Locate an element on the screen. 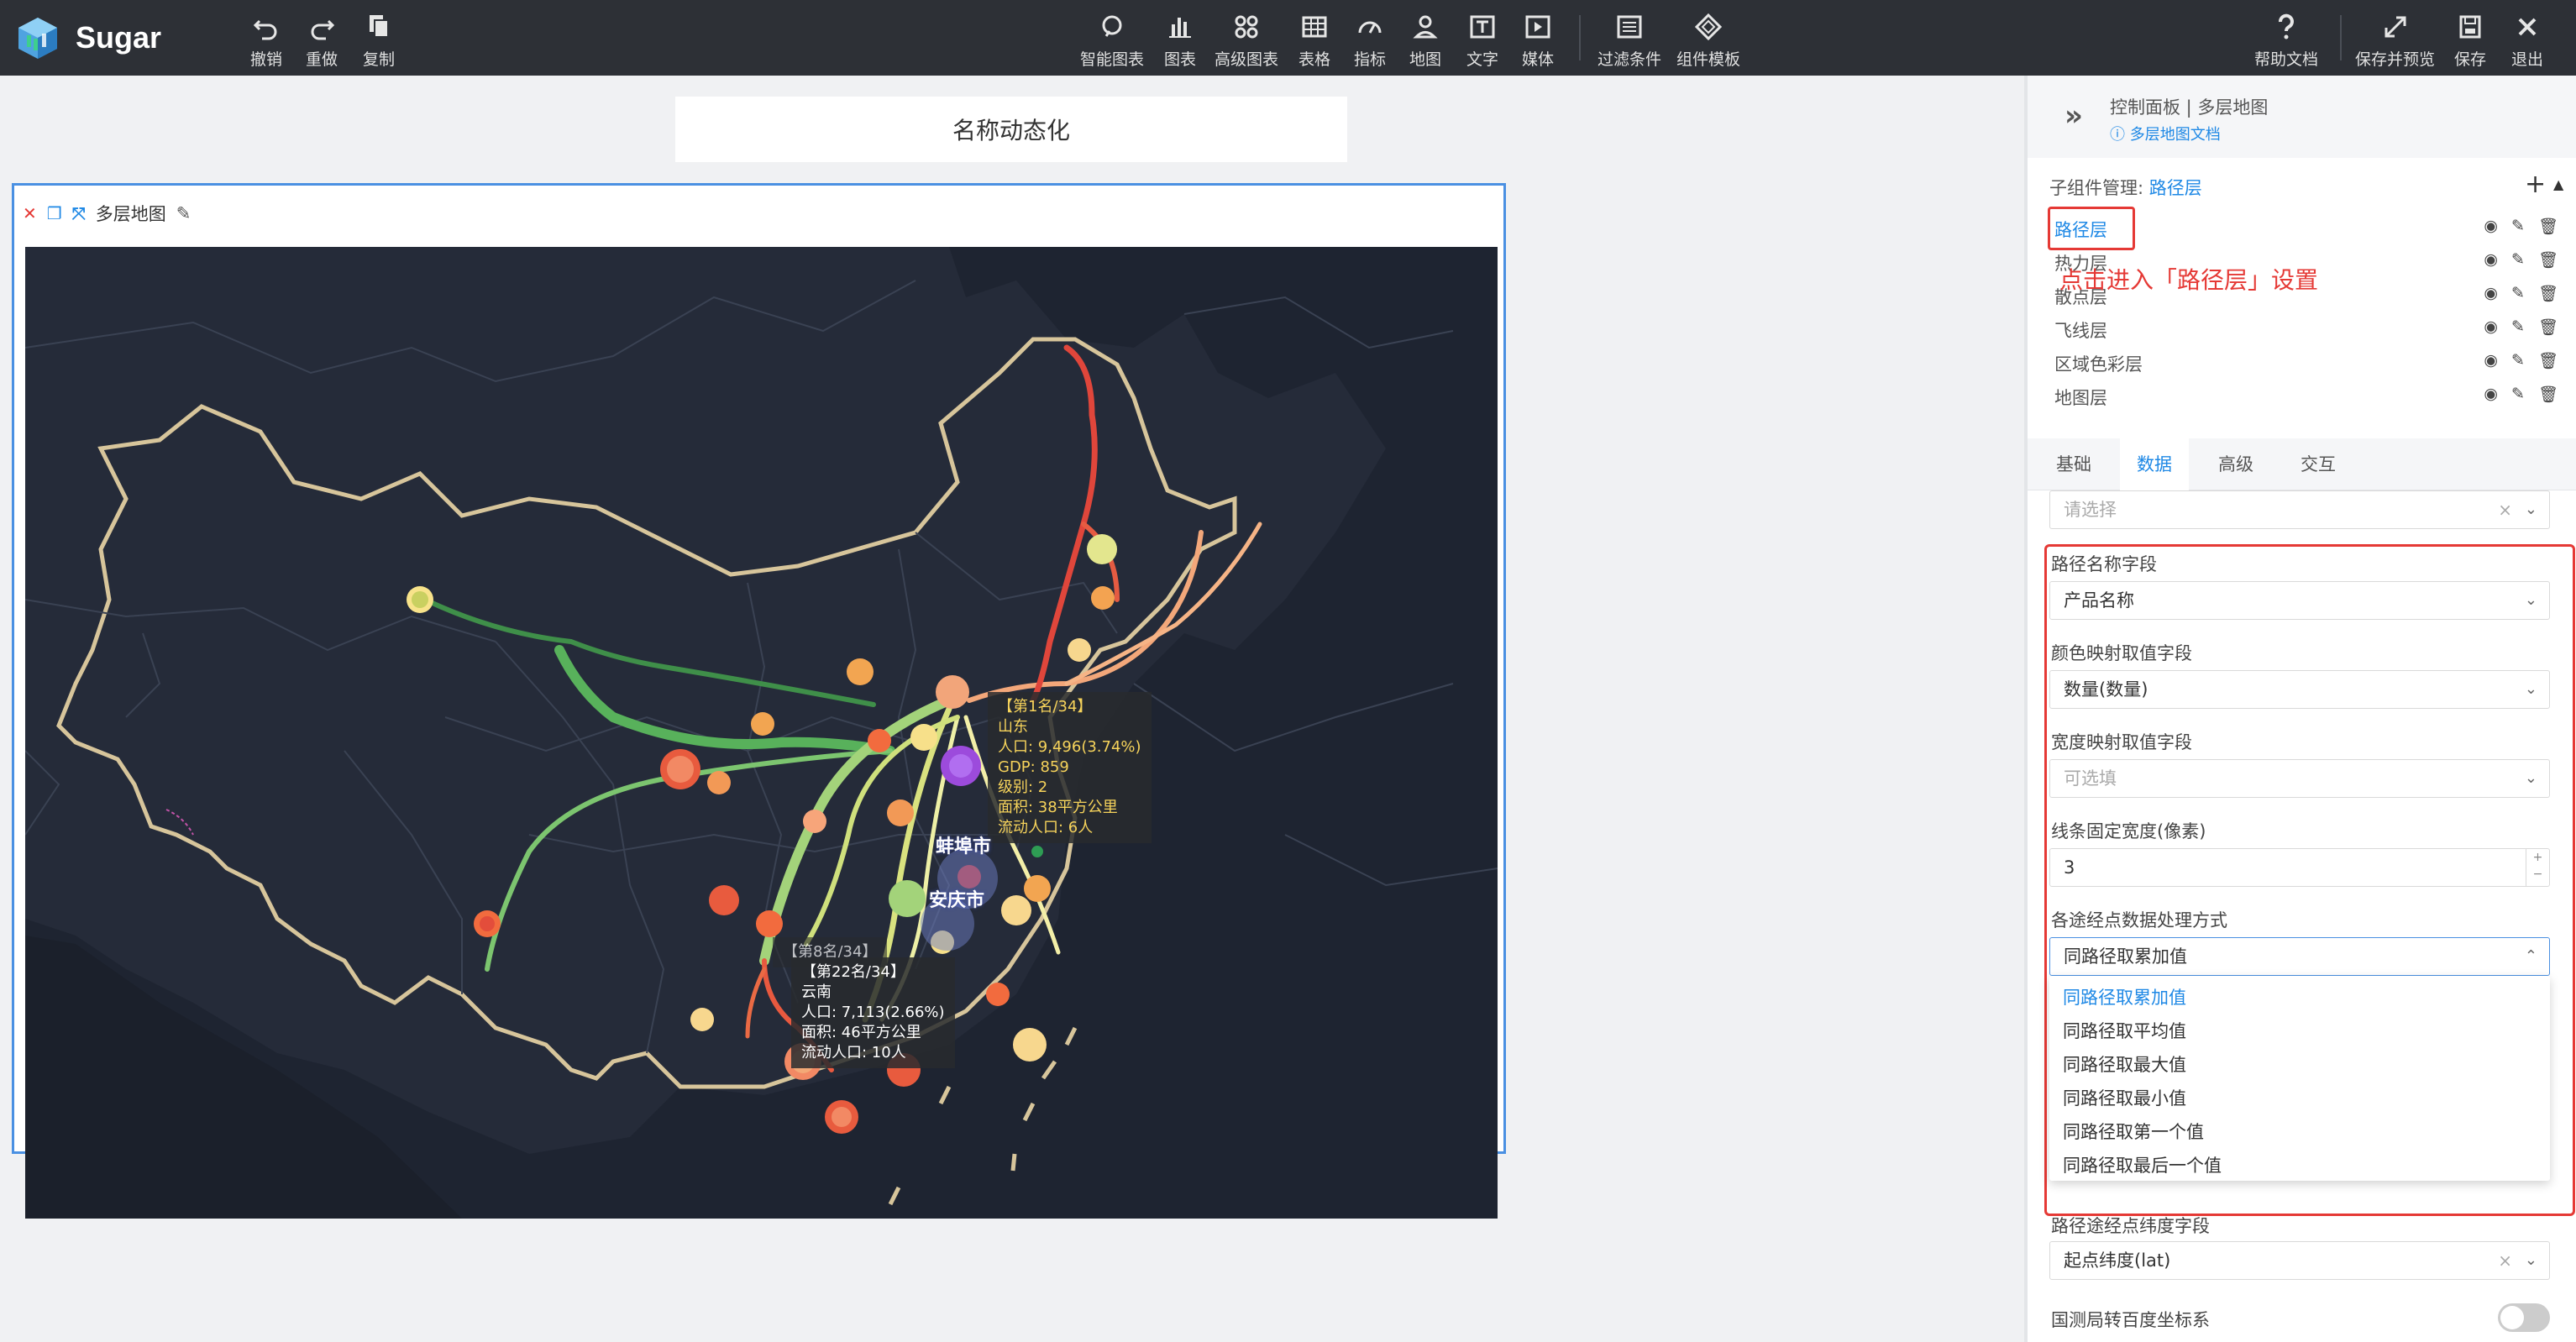 The image size is (2576, 1342). undo-button: 撤销 is located at coordinates (266, 41).